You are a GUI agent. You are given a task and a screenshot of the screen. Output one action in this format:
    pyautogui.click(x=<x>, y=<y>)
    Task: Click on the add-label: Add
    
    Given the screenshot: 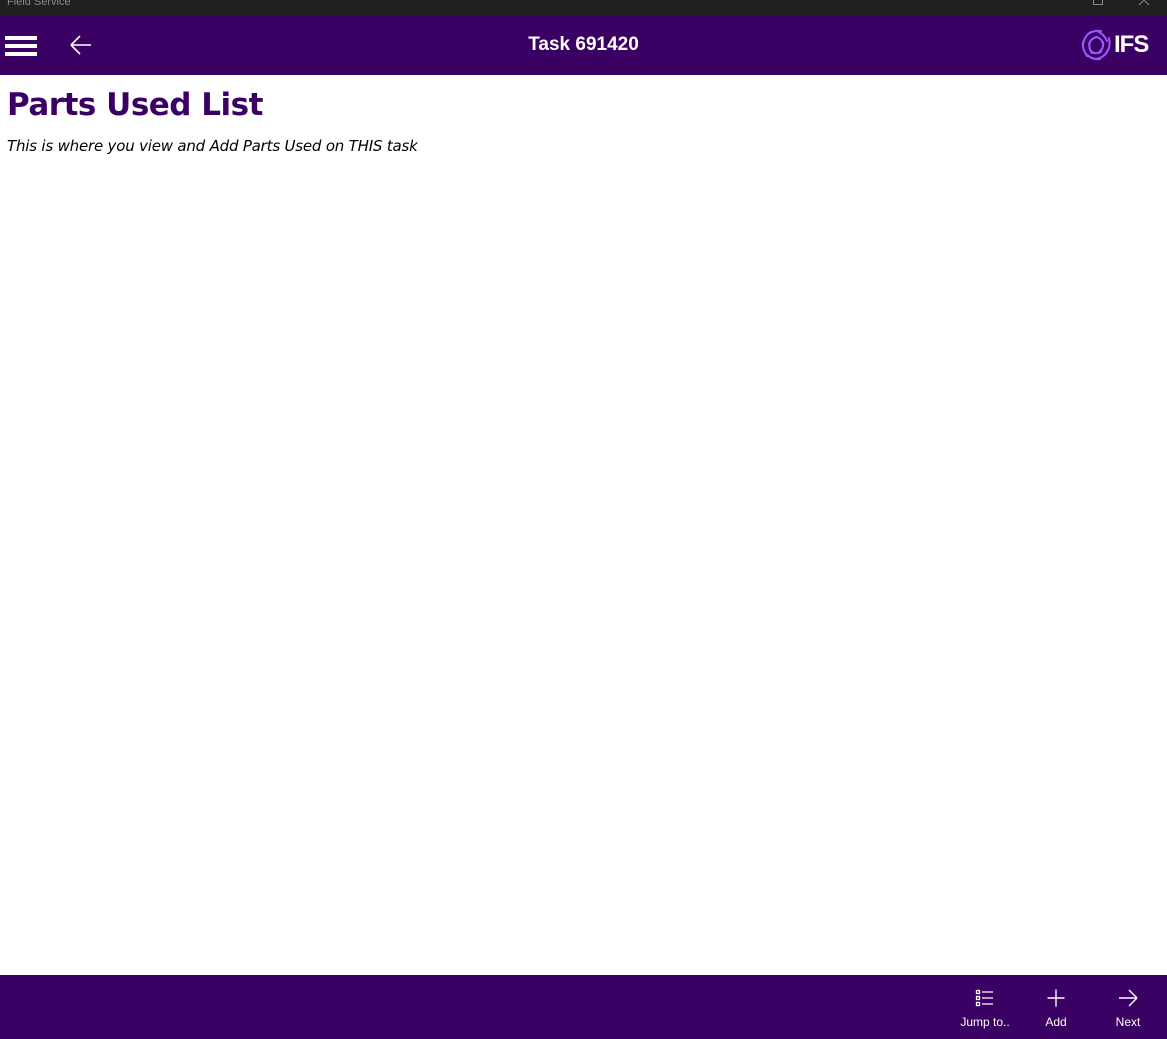 What is the action you would take?
    pyautogui.click(x=1056, y=1022)
    